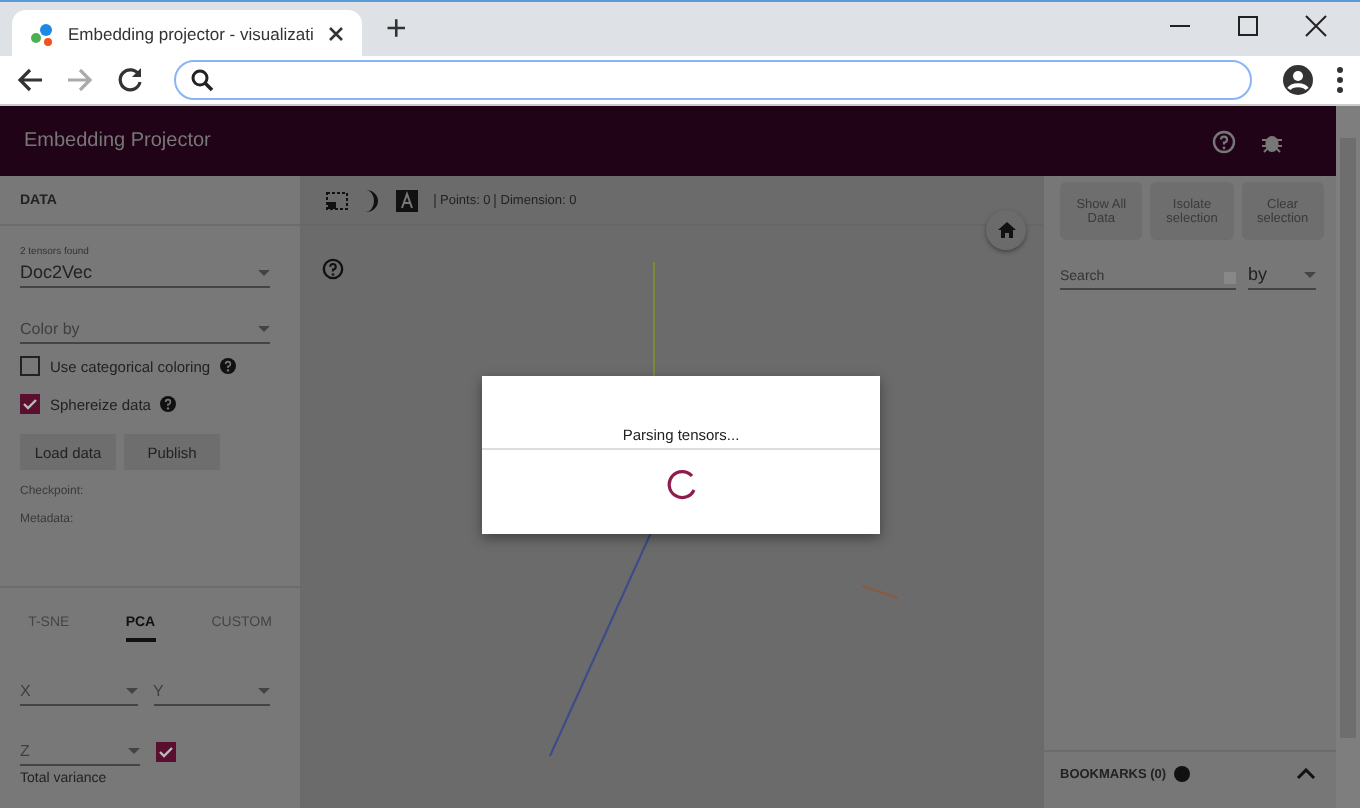  I want to click on scrollbar, so click(1348, 457).